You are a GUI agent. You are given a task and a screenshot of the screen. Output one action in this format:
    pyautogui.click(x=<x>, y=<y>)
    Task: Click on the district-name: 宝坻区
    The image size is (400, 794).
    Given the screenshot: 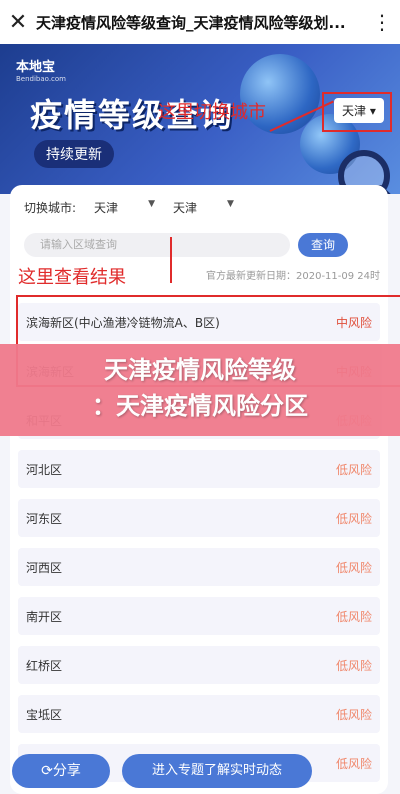 What is the action you would take?
    pyautogui.click(x=44, y=714)
    